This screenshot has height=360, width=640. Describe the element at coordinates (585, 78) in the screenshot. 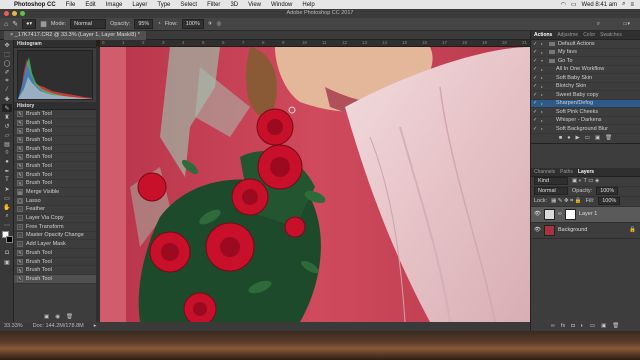

I see `action-item: ✓ ▸ Soft Baby Skin` at that location.